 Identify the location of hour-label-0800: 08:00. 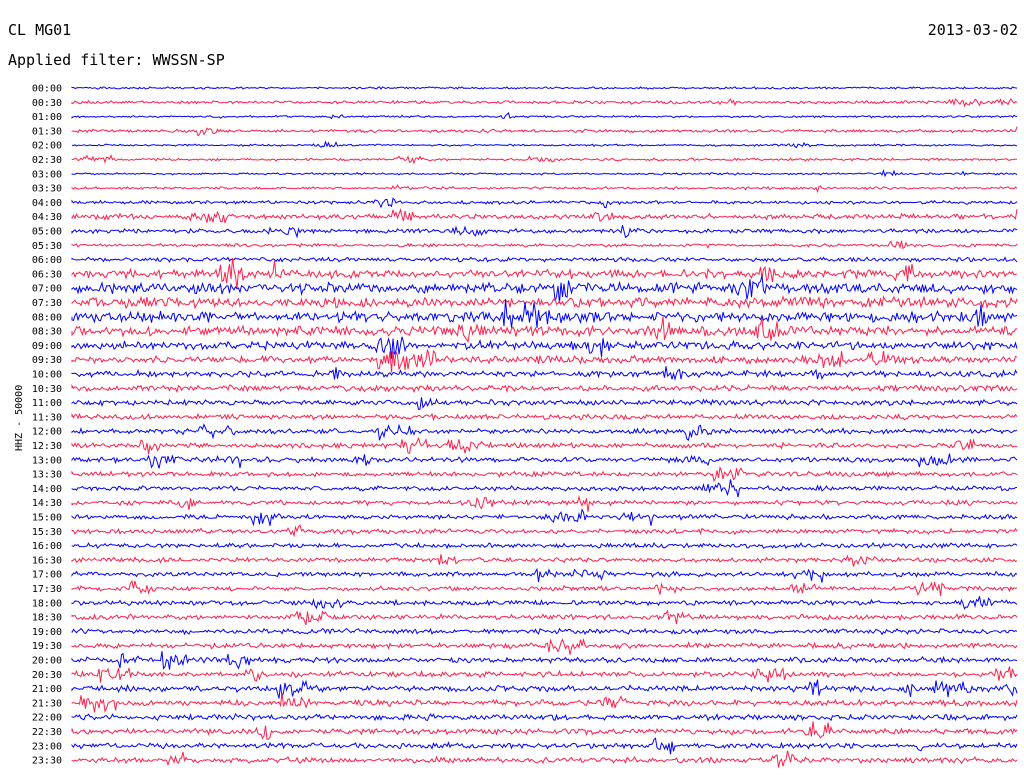
(47, 317).